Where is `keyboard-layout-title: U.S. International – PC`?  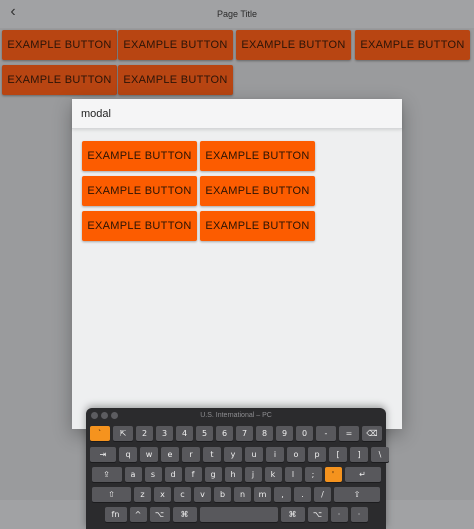 keyboard-layout-title: U.S. International – PC is located at coordinates (236, 415).